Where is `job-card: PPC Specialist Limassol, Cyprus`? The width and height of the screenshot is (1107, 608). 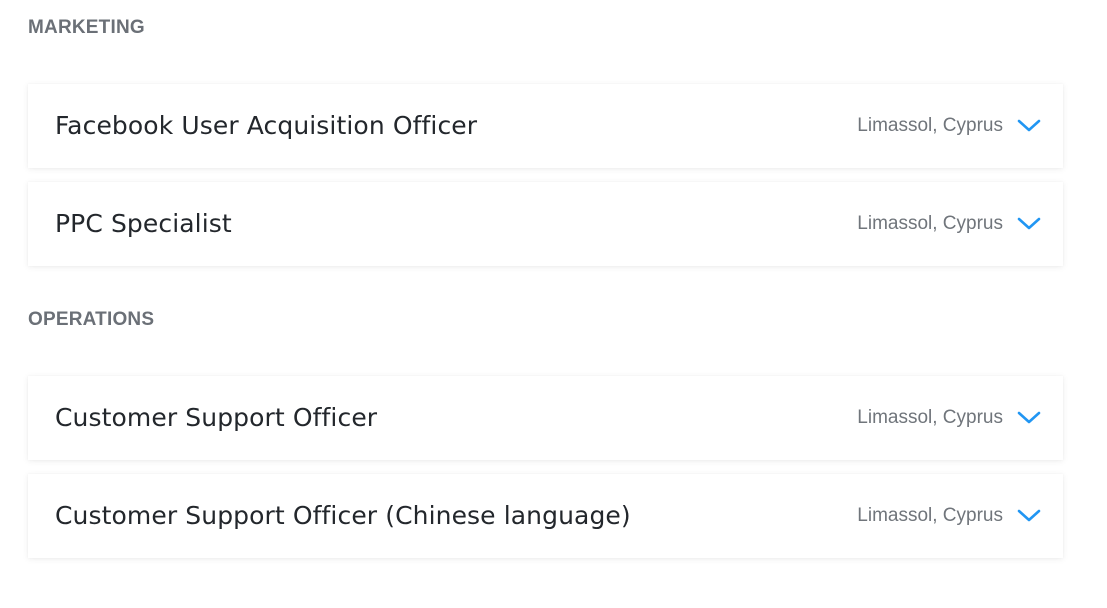 job-card: PPC Specialist Limassol, Cyprus is located at coordinates (545, 224).